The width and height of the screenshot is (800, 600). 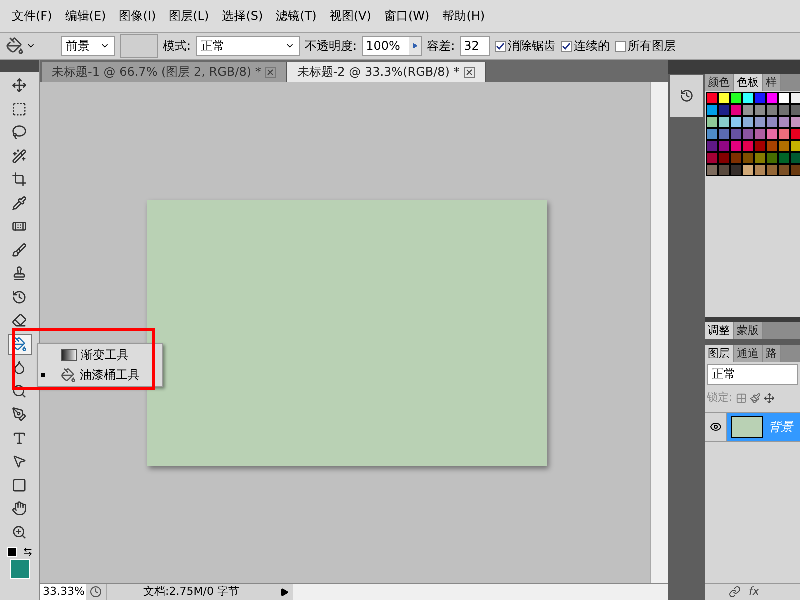 I want to click on menu-item: 帮助(H), so click(x=464, y=16).